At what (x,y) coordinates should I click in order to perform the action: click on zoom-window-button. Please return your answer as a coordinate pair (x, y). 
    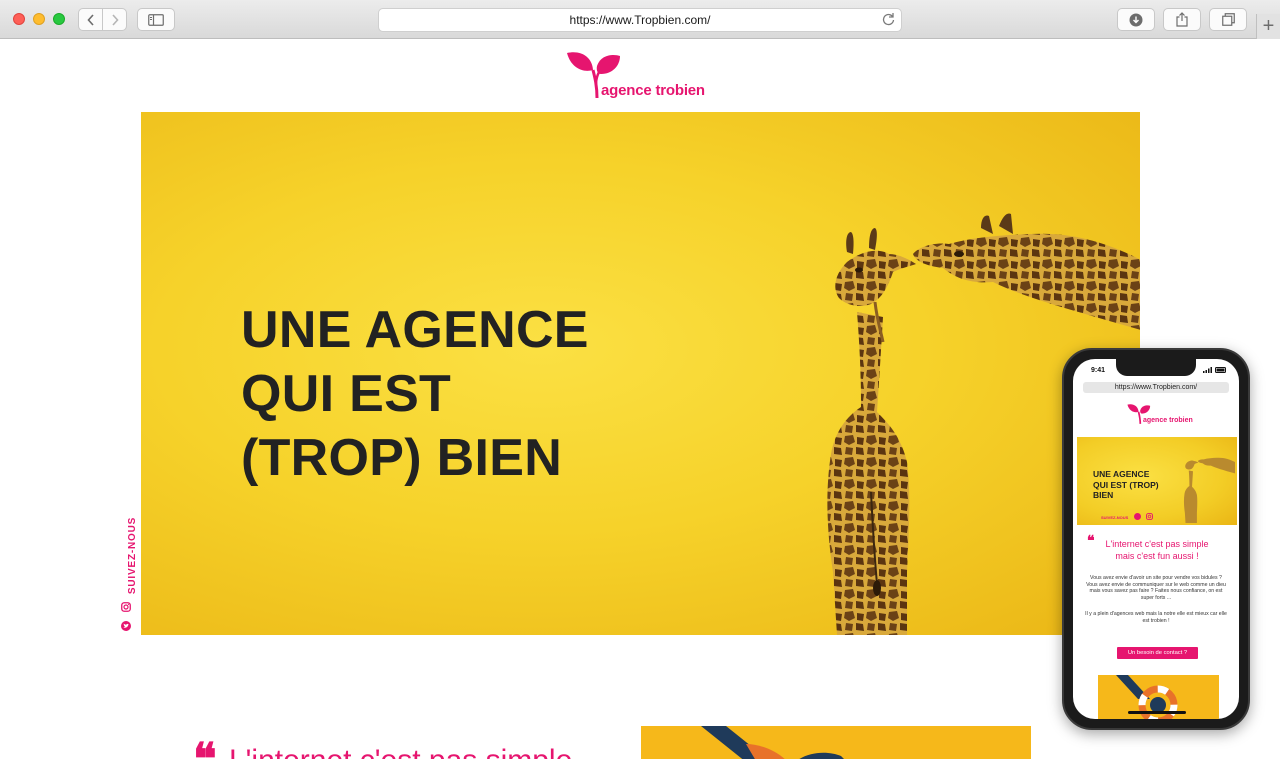
    Looking at the image, I should click on (59, 19).